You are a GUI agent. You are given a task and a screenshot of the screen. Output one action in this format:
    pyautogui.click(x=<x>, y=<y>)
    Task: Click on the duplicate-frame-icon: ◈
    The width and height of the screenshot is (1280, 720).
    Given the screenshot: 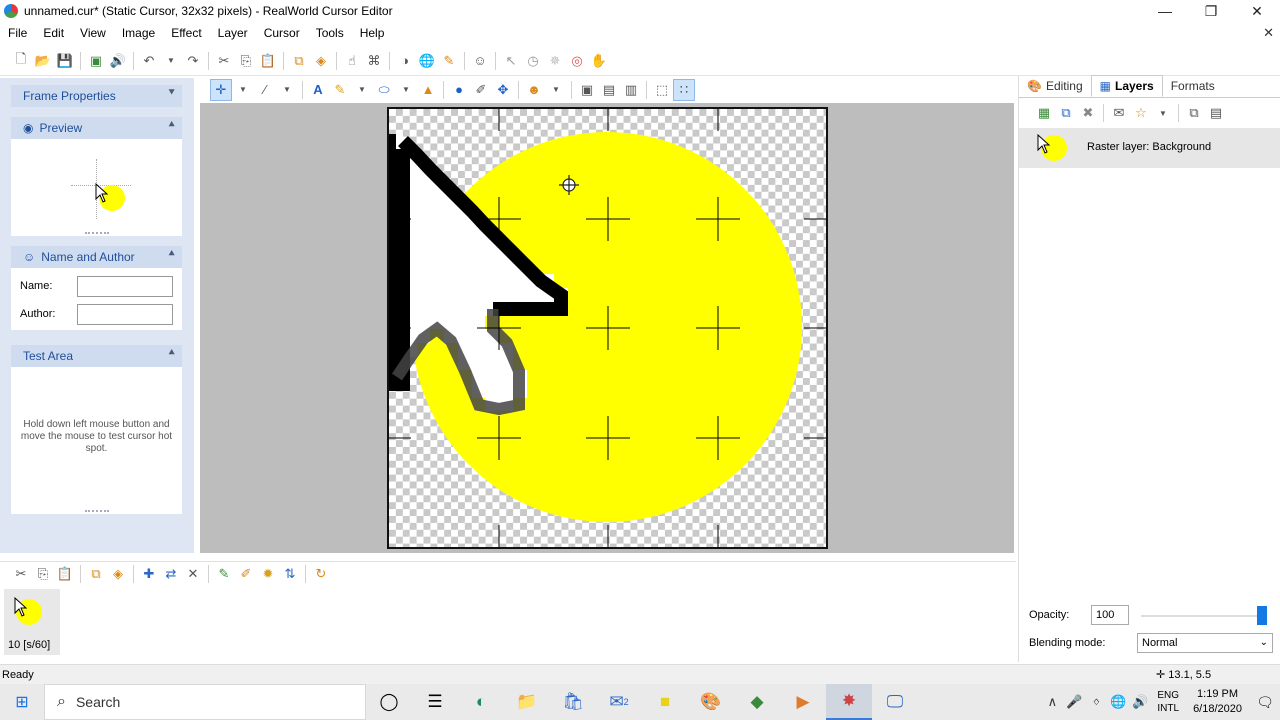 What is the action you would take?
    pyautogui.click(x=118, y=574)
    